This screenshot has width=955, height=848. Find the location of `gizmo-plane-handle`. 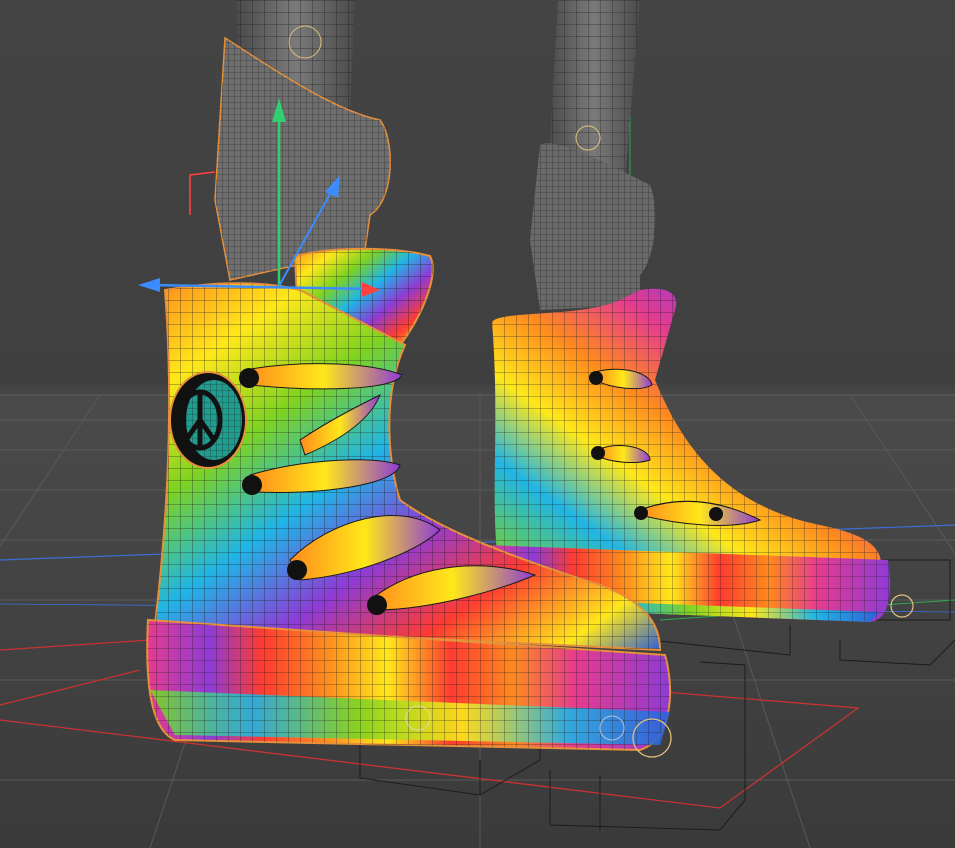

gizmo-plane-handle is located at coordinates (202, 193).